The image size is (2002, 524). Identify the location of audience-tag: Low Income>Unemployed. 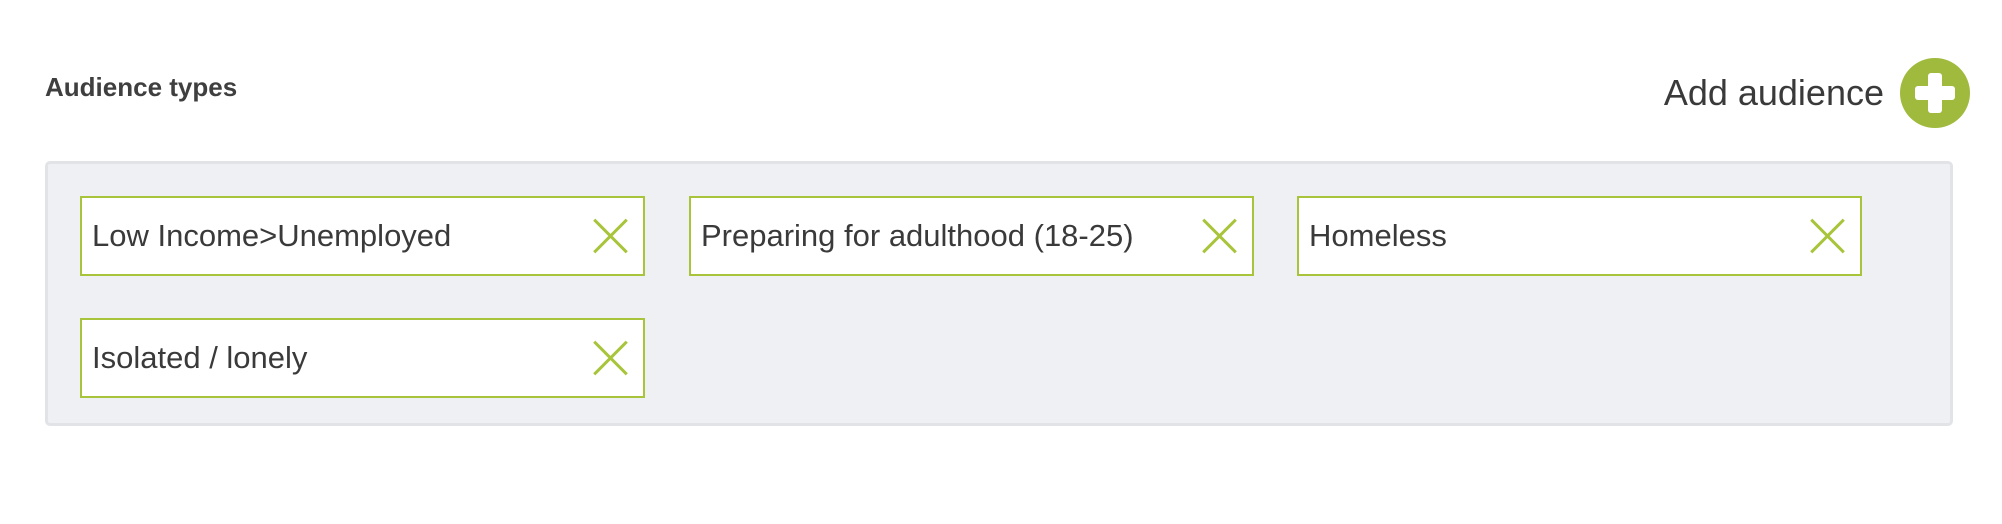
(362, 236).